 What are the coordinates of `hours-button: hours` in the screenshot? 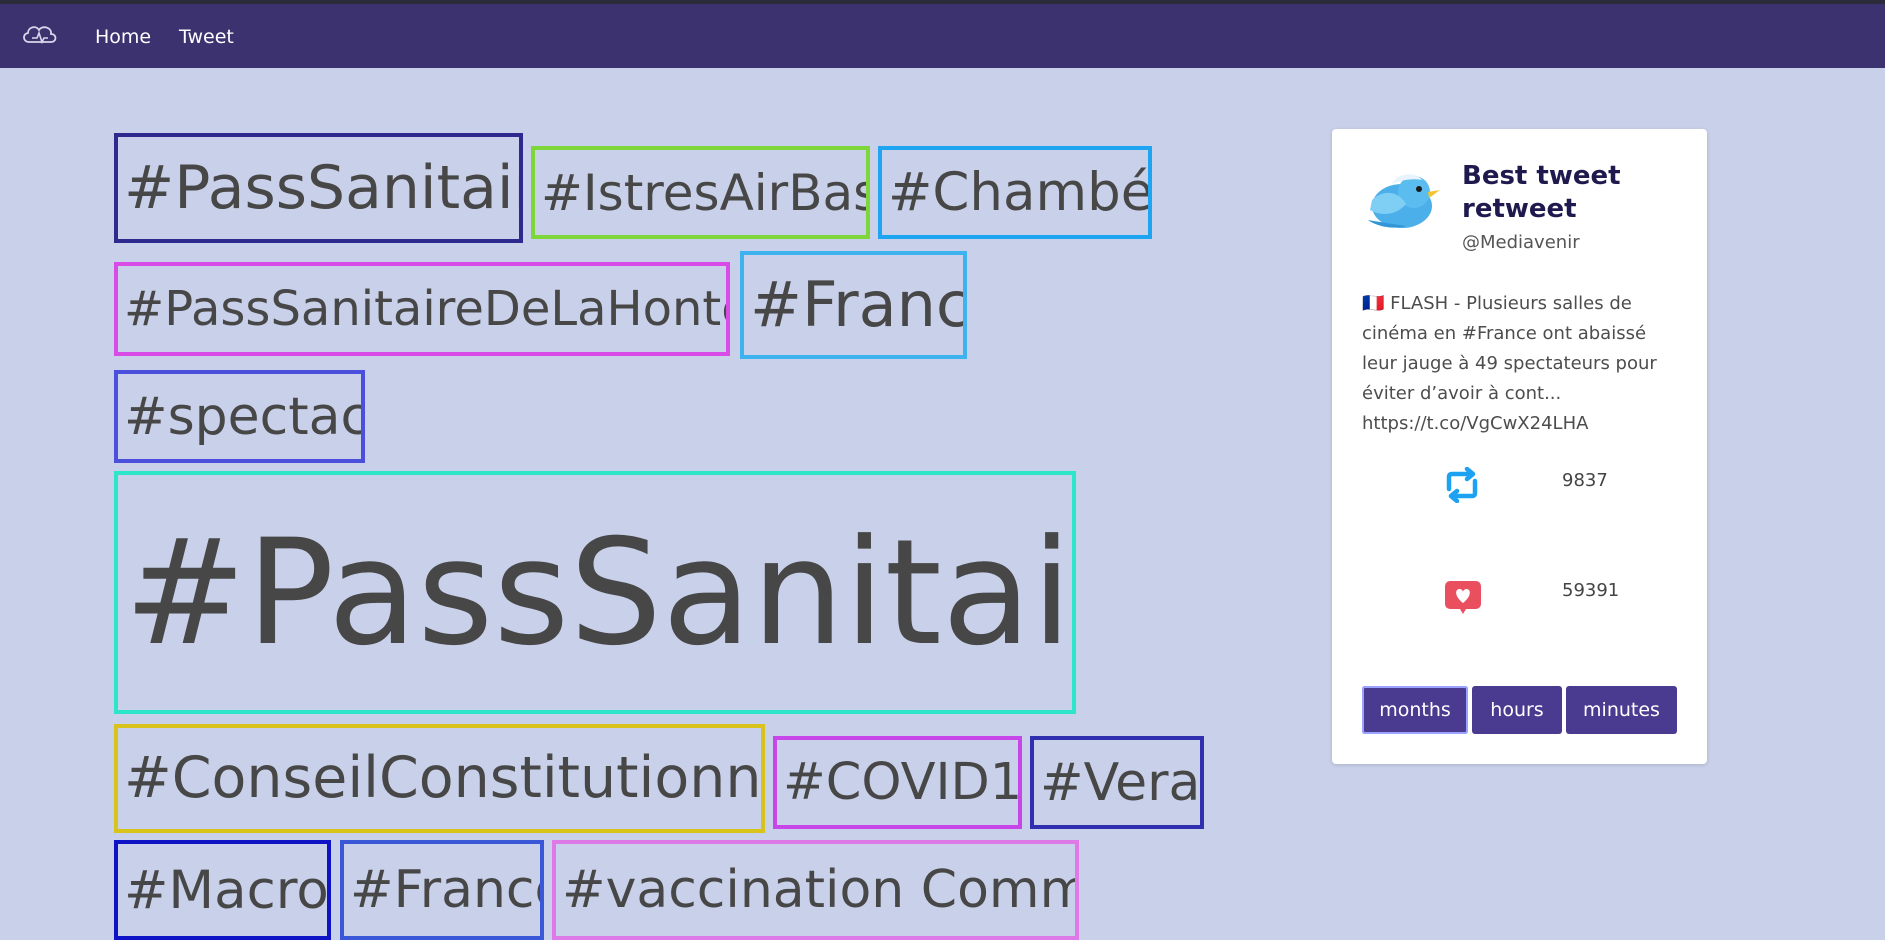 It's located at (1517, 710).